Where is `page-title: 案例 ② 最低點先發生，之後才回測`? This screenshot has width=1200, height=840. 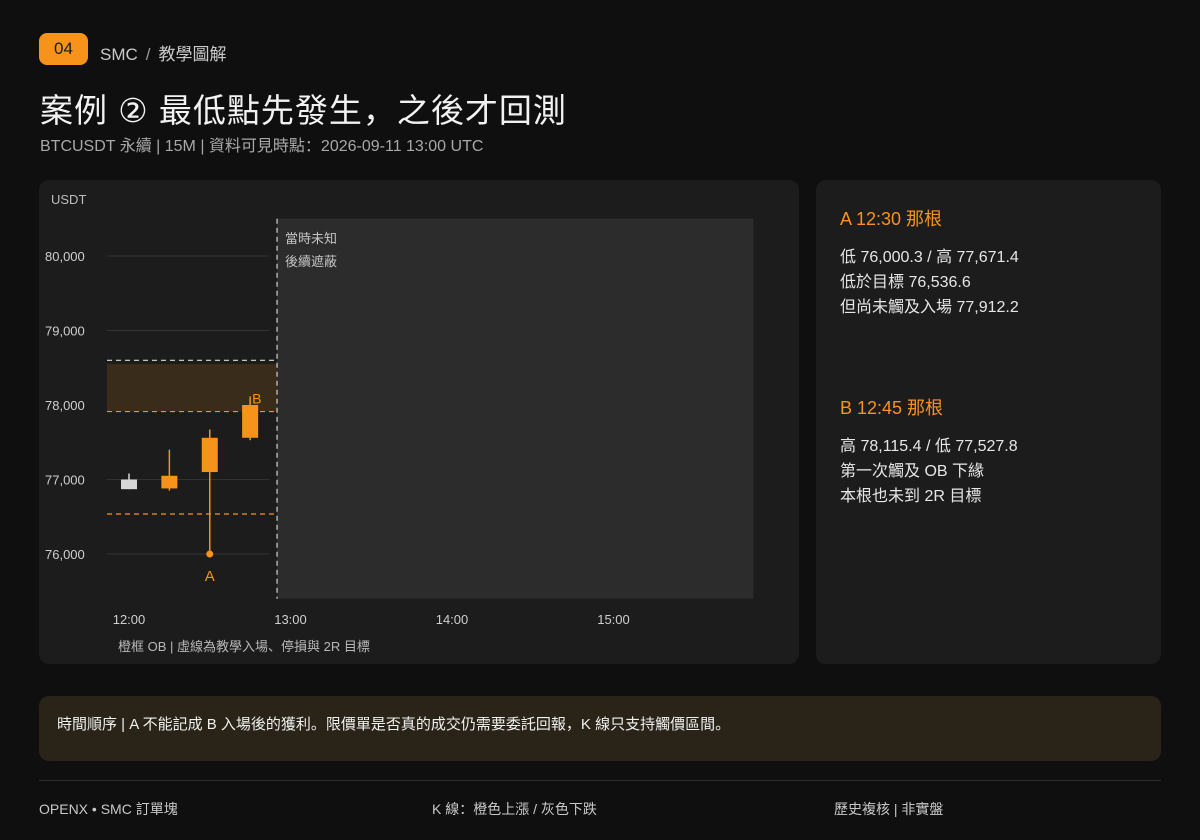 page-title: 案例 ② 最低點先發生，之後才回測 is located at coordinates (303, 110).